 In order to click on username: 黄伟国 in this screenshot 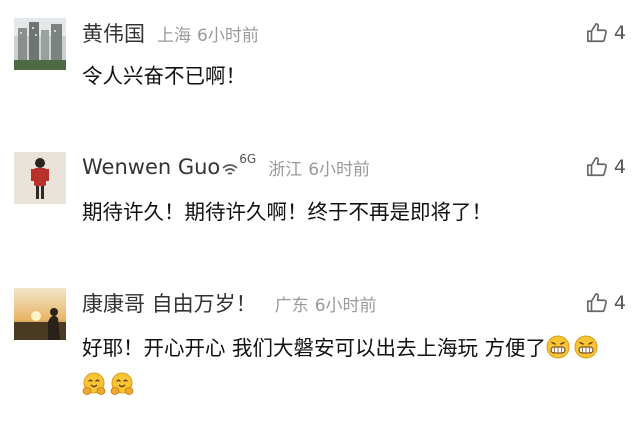, I will do `click(113, 33)`.